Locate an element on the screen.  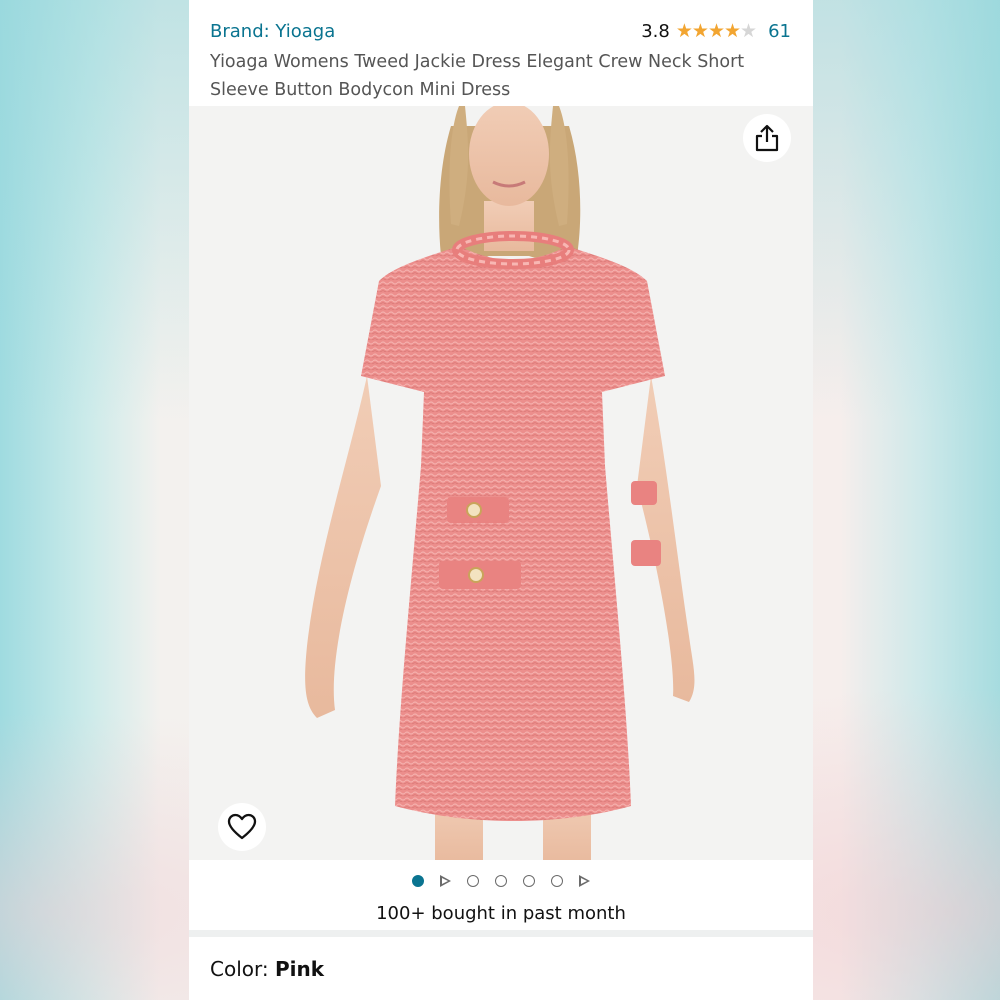
rating-stars: ★ ★ ★ ★ ★ is located at coordinates (716, 31).